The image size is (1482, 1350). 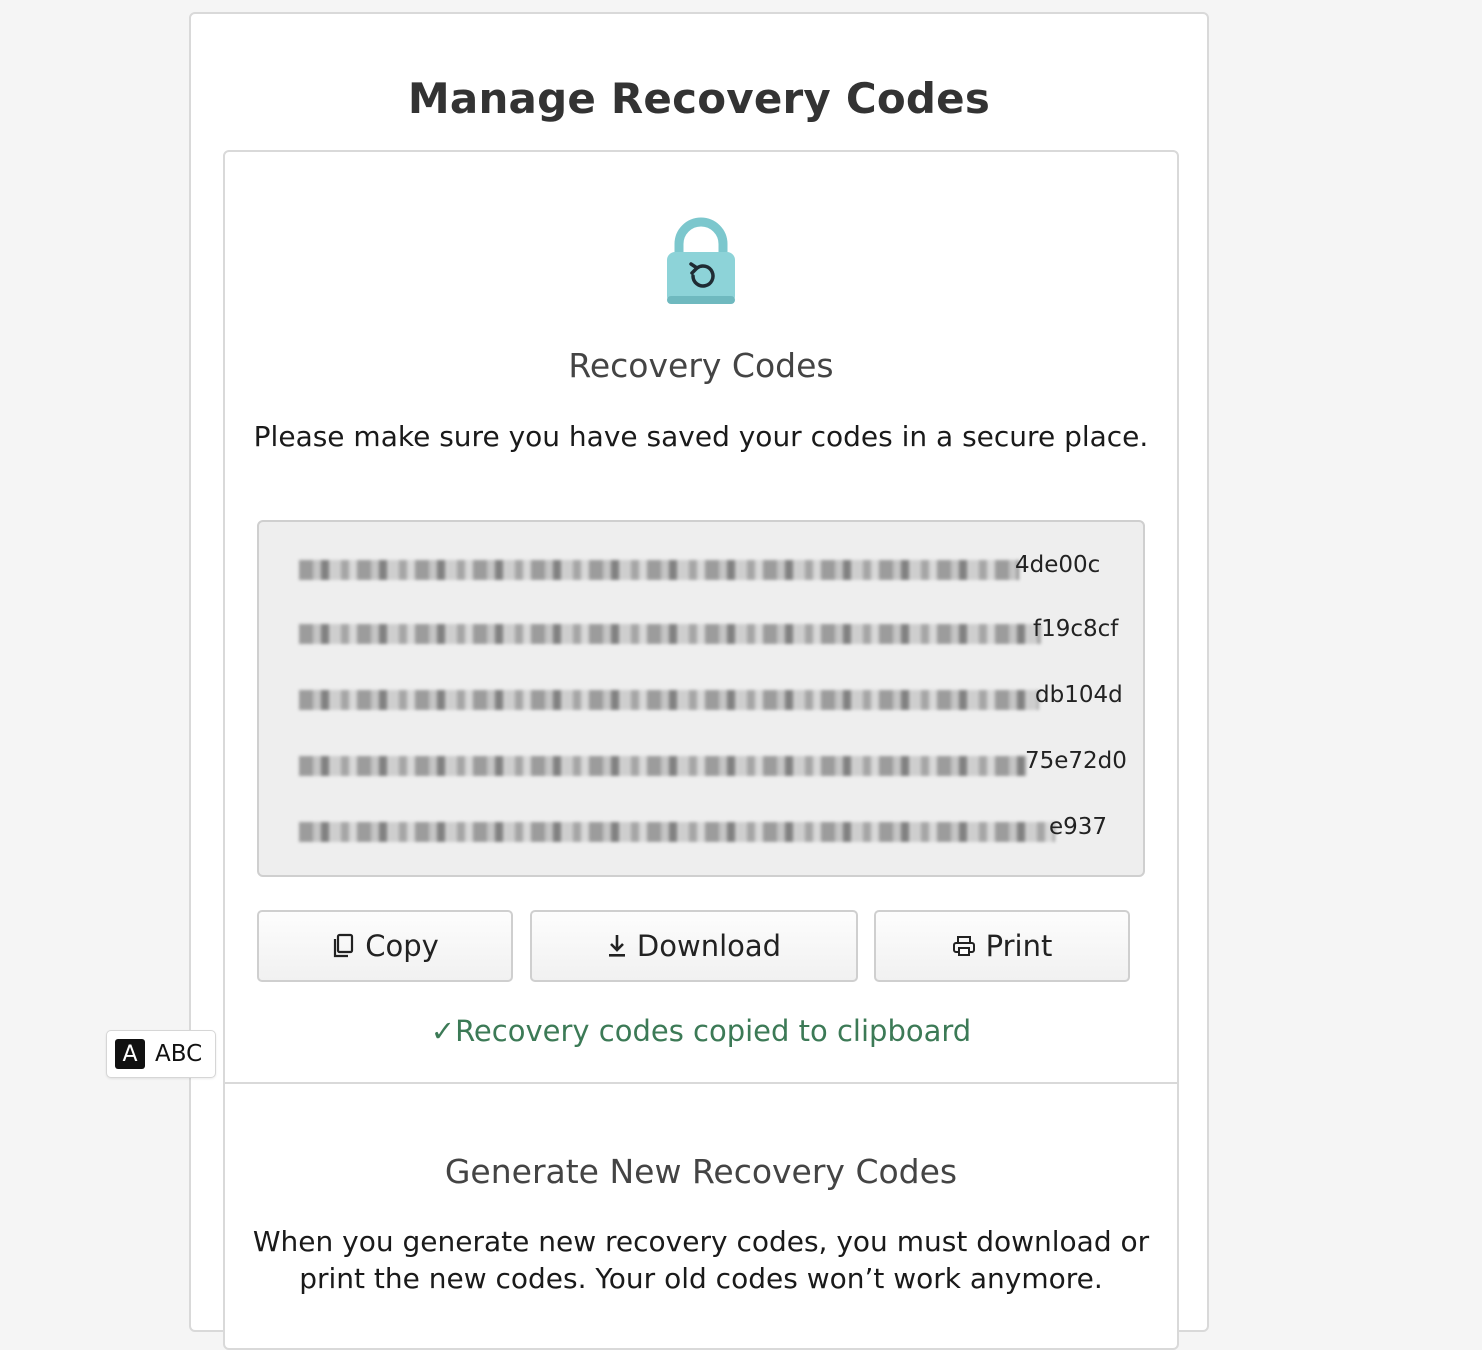 What do you see at coordinates (1076, 629) in the screenshot?
I see `recovery-code-suffix: f19c8cf` at bounding box center [1076, 629].